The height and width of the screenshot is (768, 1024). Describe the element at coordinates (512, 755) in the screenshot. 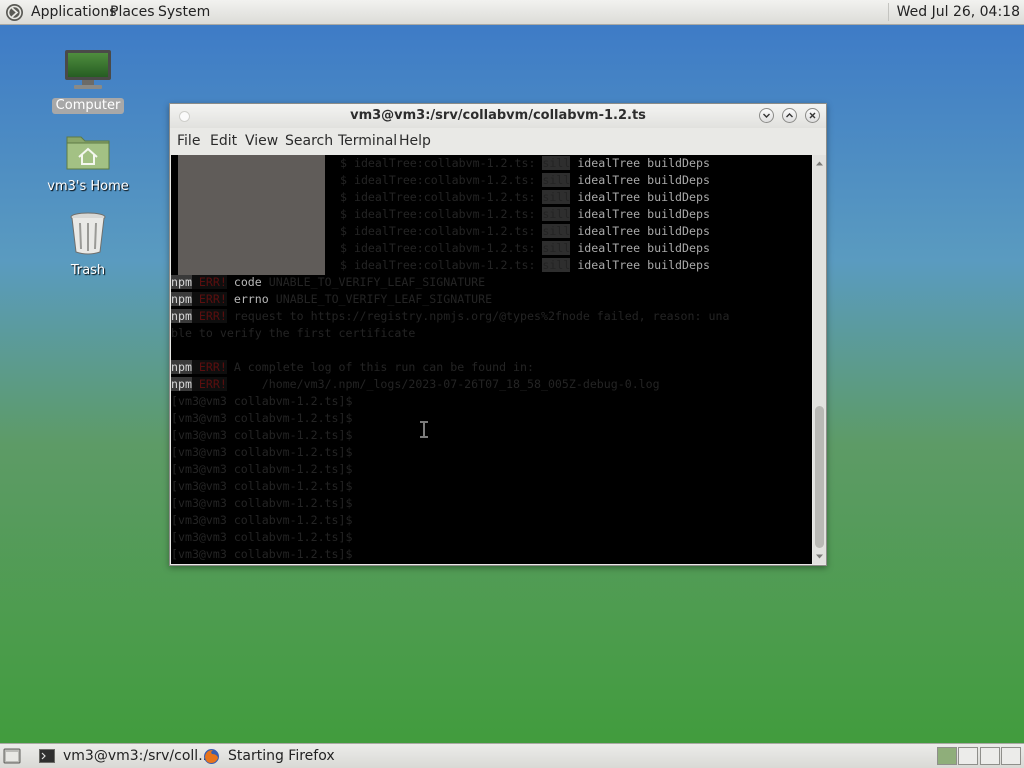

I see `bottom-panel: vm3@vm3:/srv/coll... Starting Firefox` at that location.